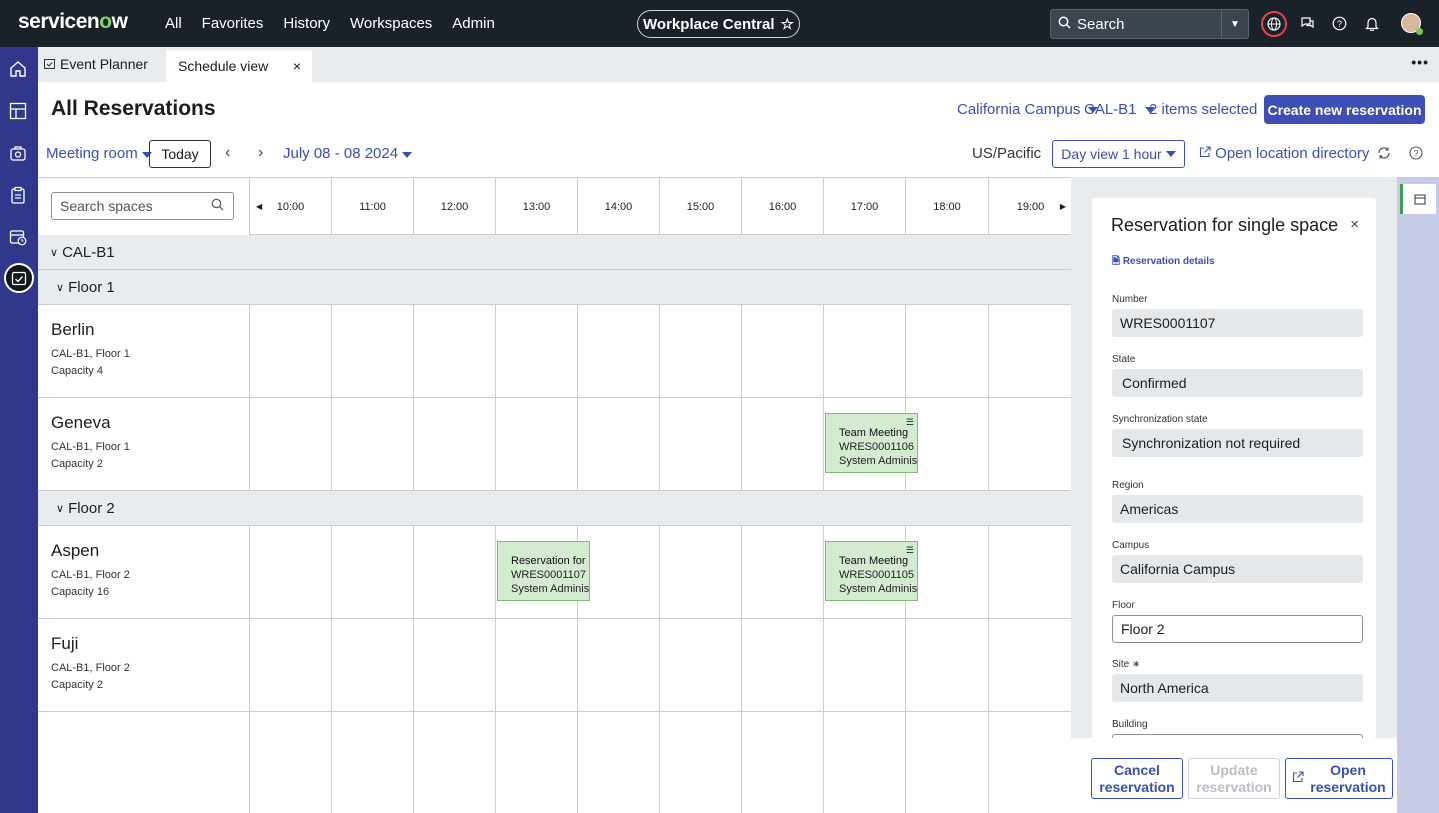  What do you see at coordinates (455, 206) in the screenshot?
I see `hour-header: 12:00` at bounding box center [455, 206].